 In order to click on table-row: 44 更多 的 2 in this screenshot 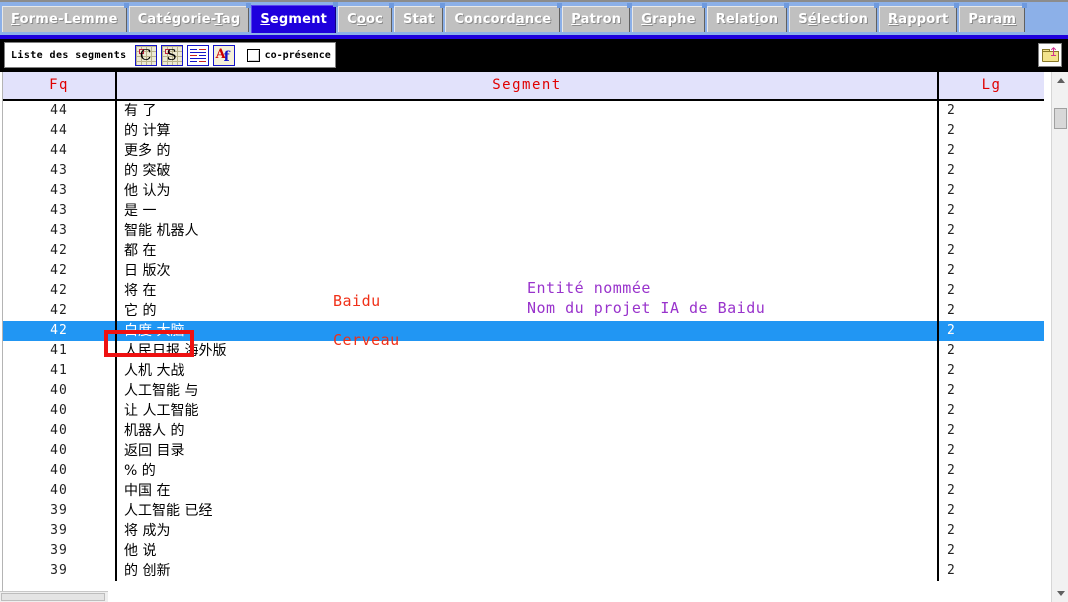, I will do `click(523, 151)`.